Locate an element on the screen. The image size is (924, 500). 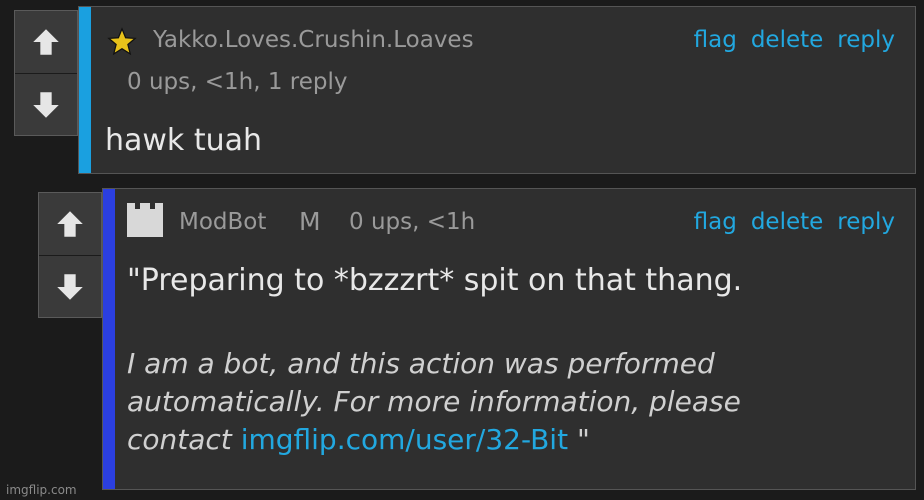
vote-column-comment1 is located at coordinates (46, 73).